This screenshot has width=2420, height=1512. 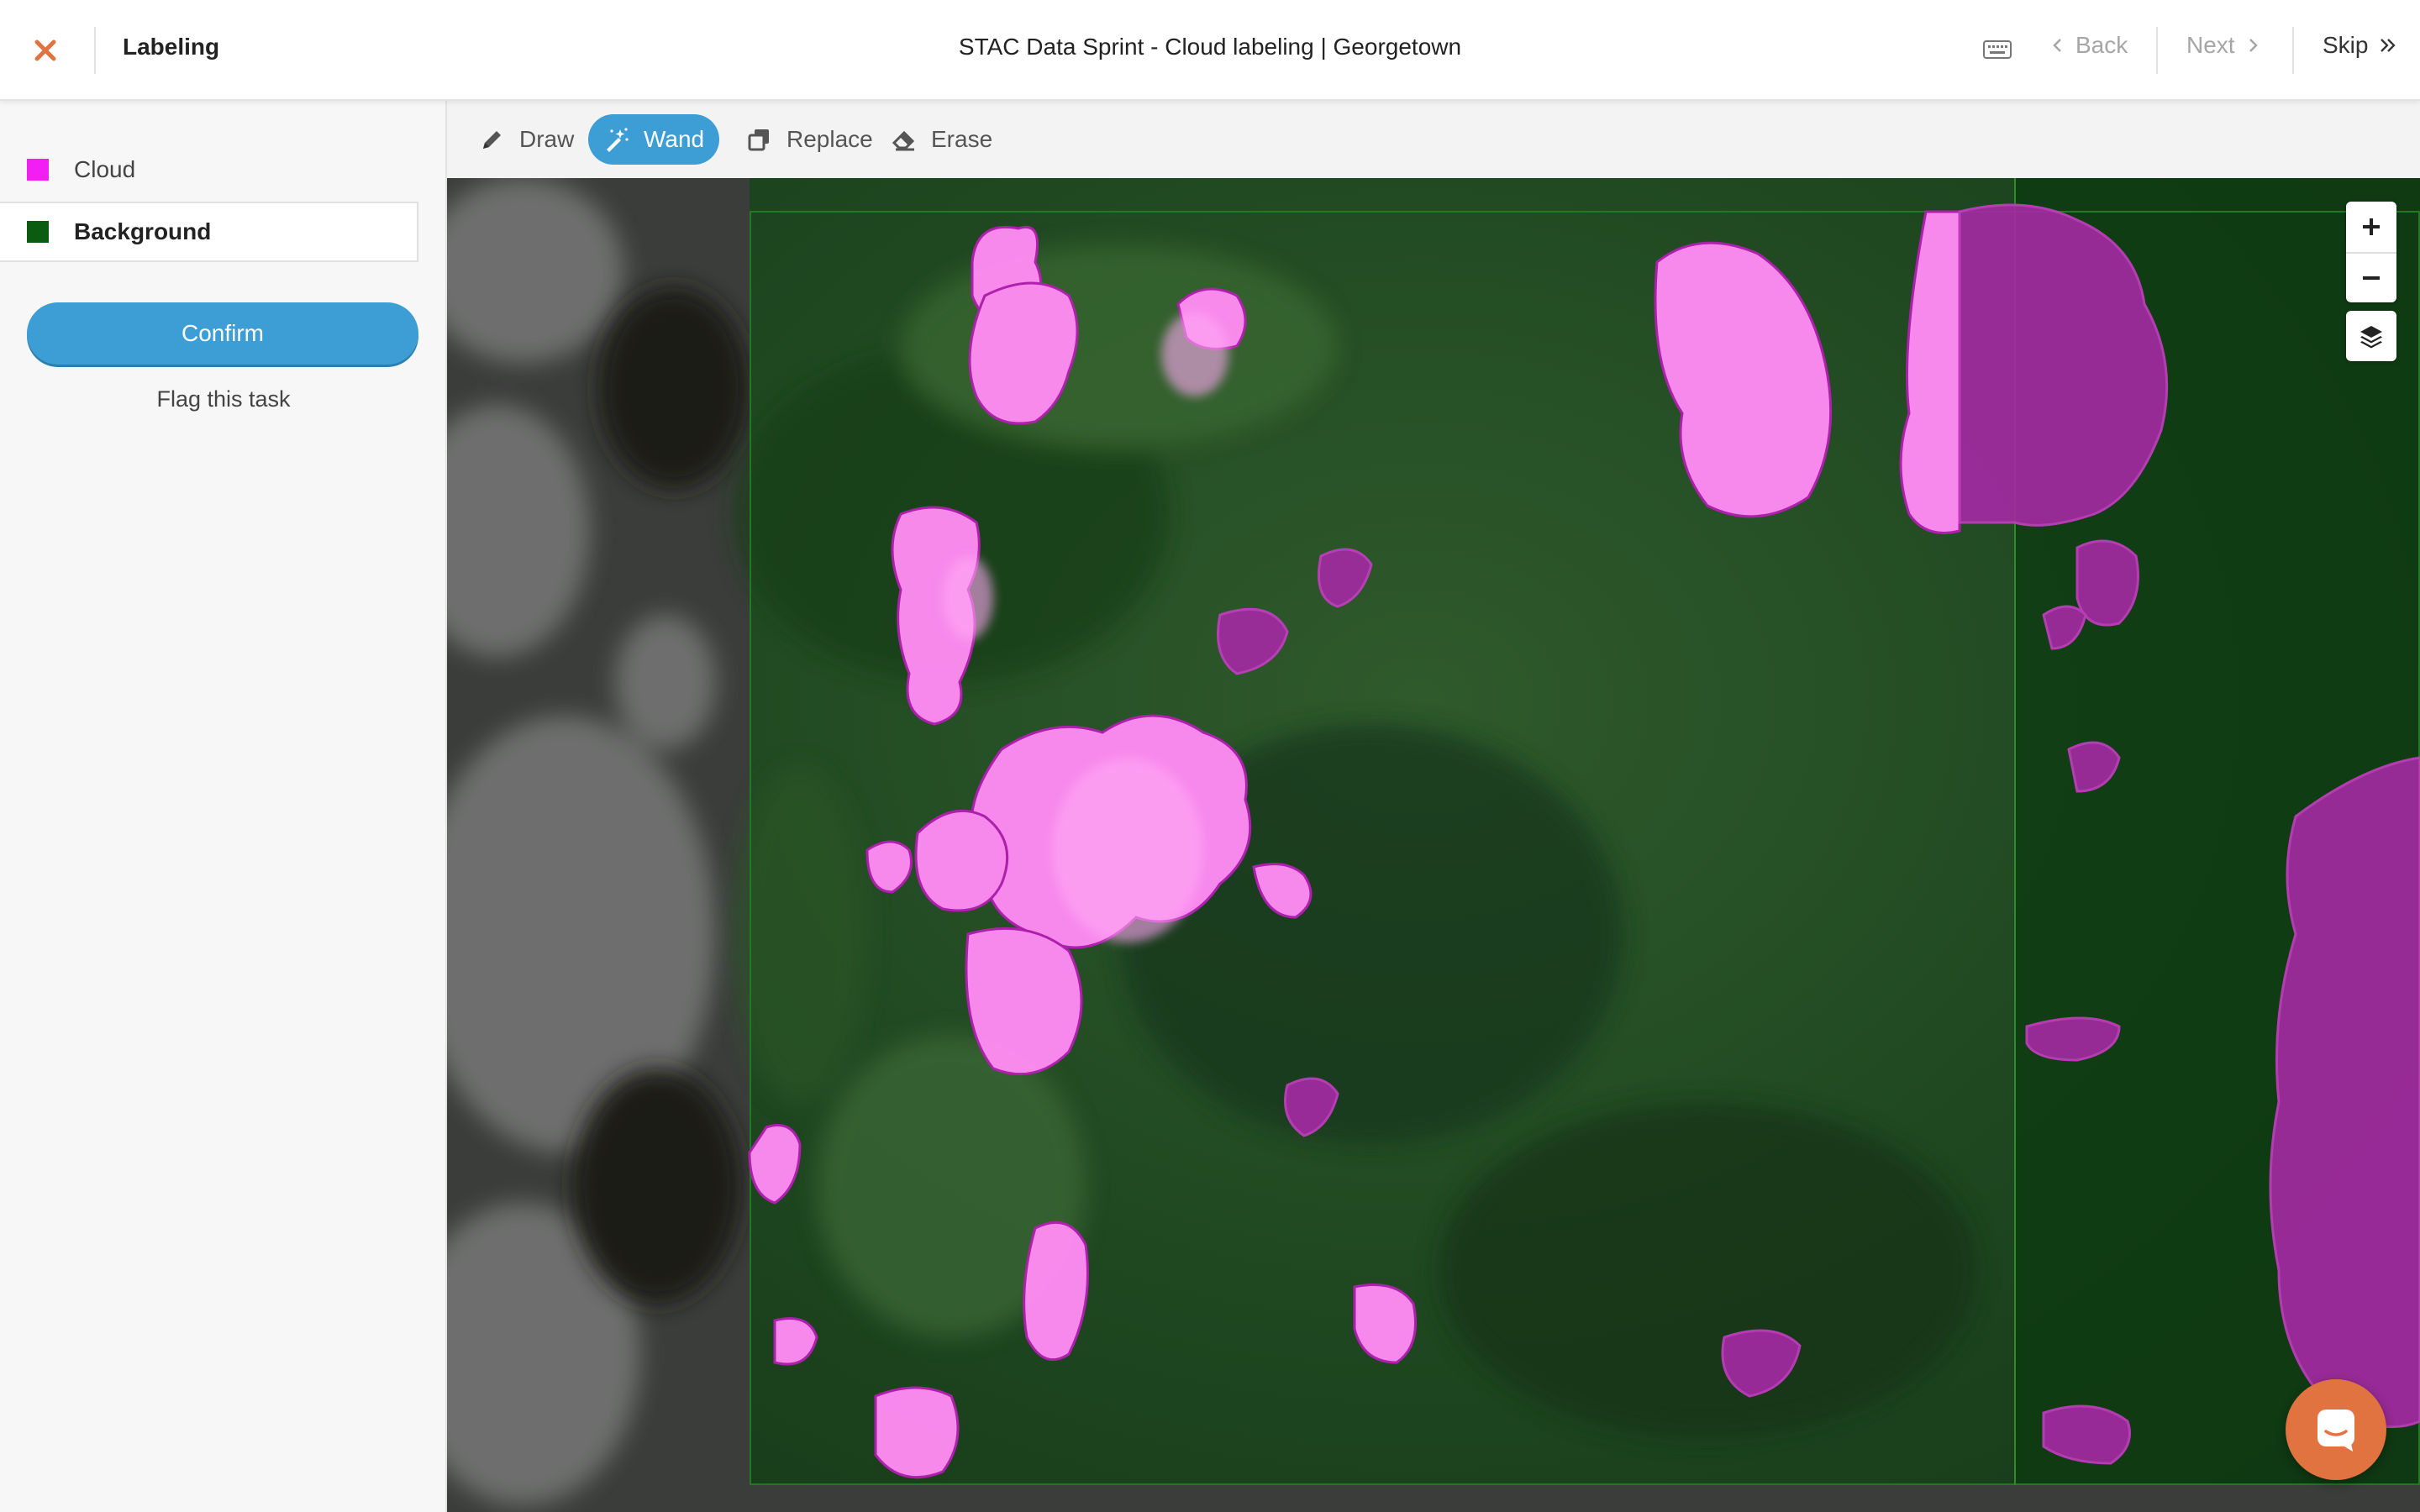 I want to click on tool-label: Erase, so click(x=962, y=139).